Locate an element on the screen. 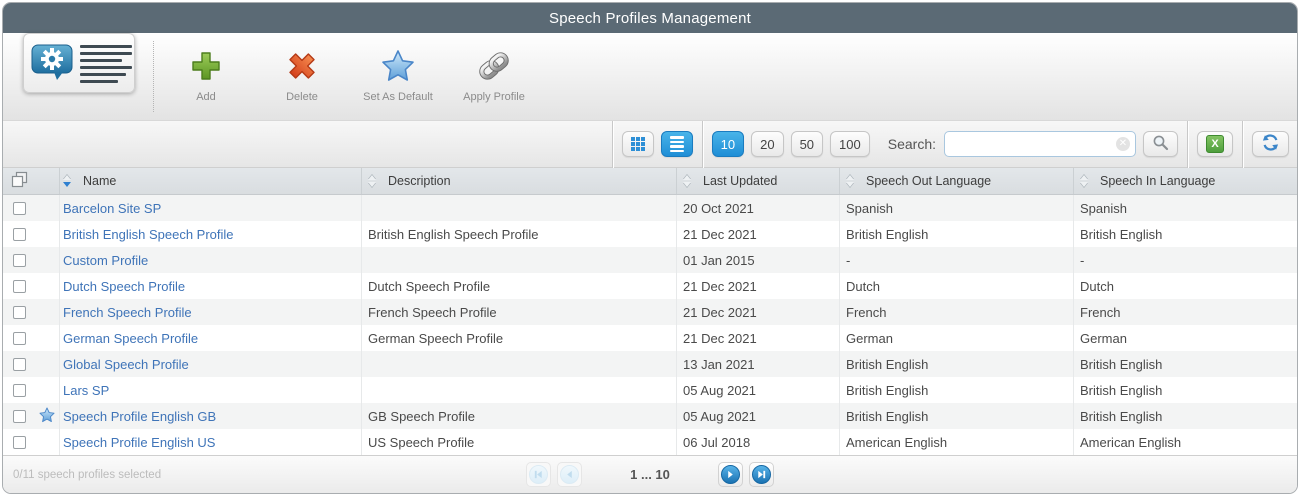  row-name-link: German Speech Profile is located at coordinates (130, 338).